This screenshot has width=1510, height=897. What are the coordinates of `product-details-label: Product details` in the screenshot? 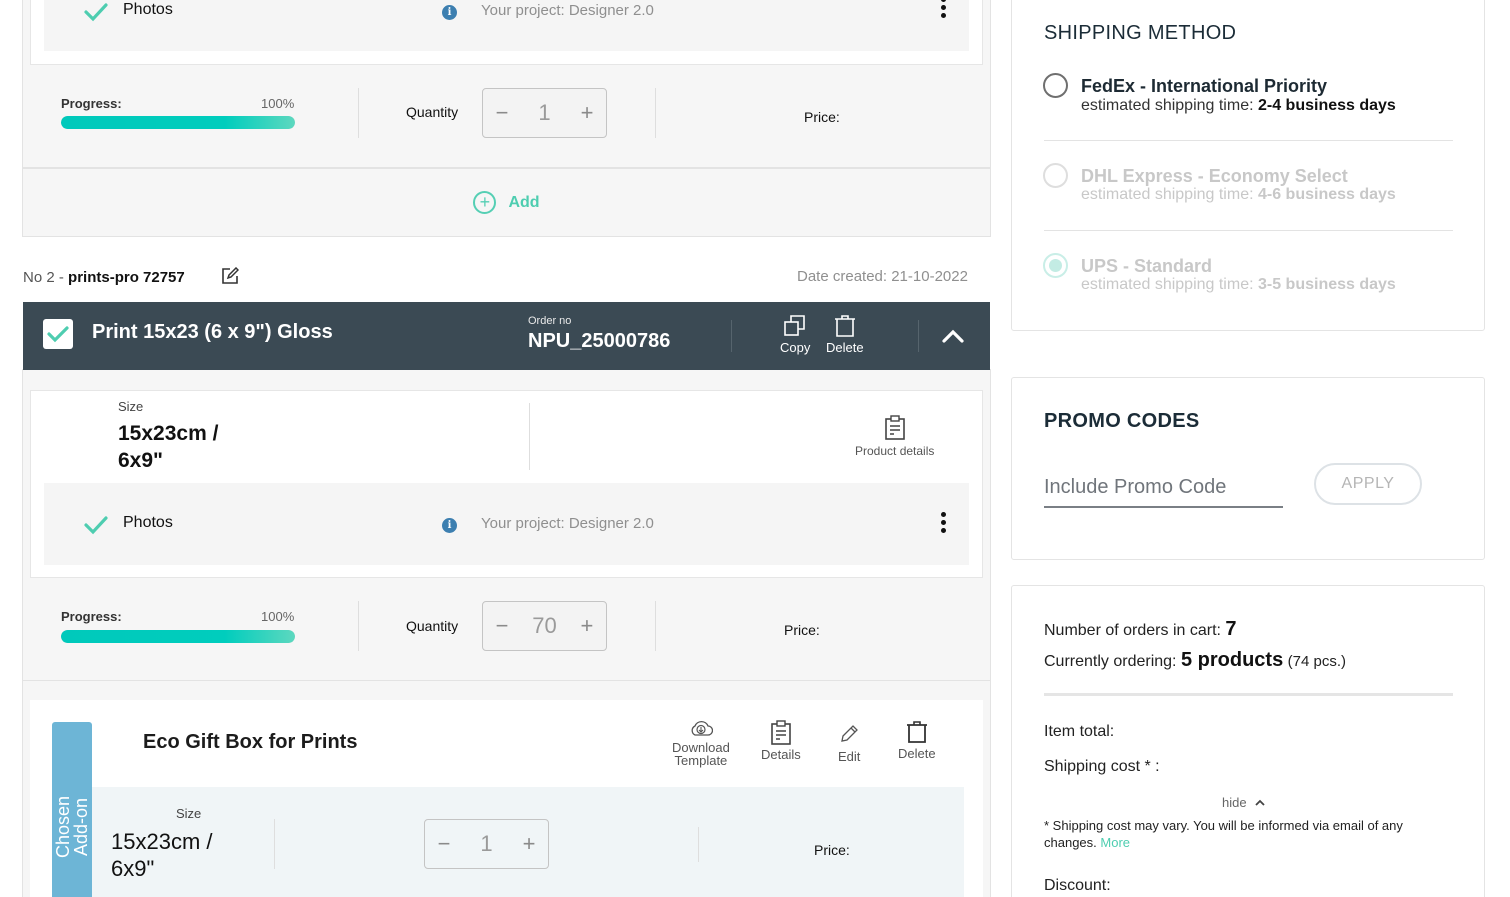 It's located at (895, 451).